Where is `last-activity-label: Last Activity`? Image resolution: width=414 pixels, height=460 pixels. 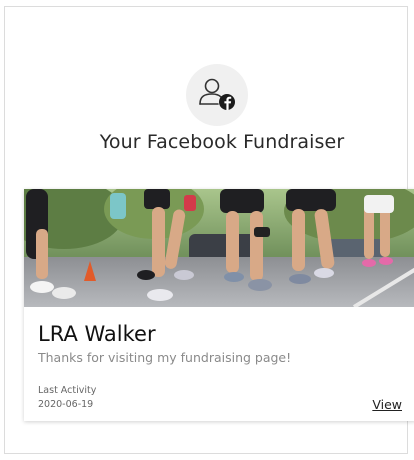
last-activity-label: Last Activity is located at coordinates (67, 390).